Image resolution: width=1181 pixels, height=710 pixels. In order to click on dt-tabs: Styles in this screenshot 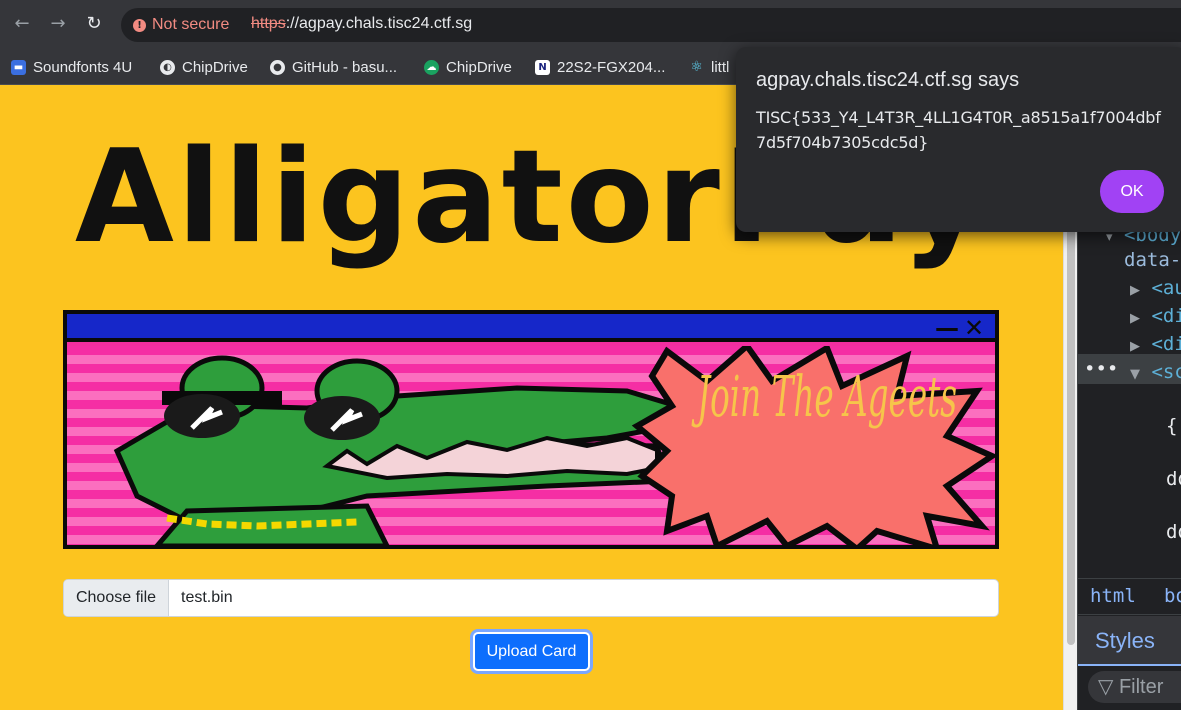, I will do `click(1129, 641)`.